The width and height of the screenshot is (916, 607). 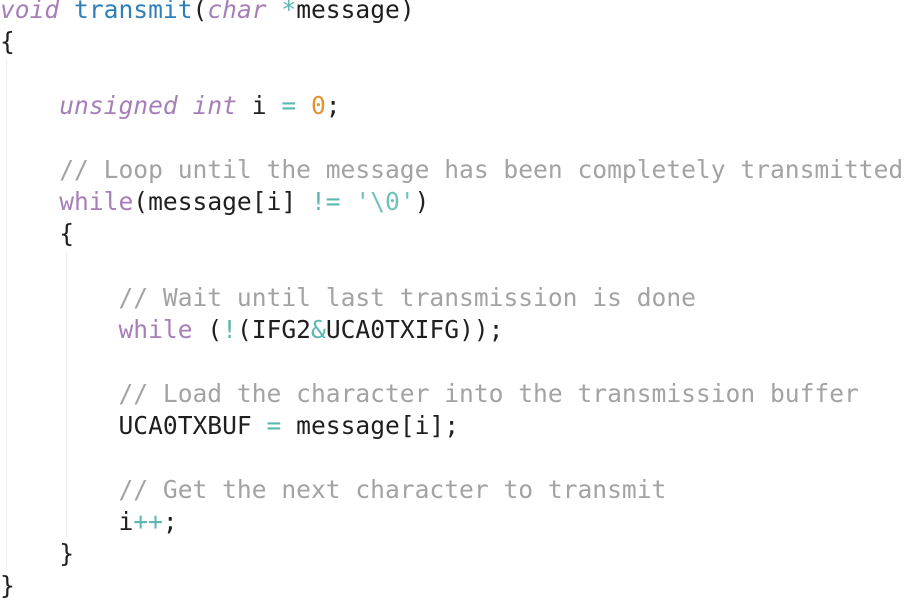 What do you see at coordinates (318, 329) in the screenshot?
I see `code-token: &` at bounding box center [318, 329].